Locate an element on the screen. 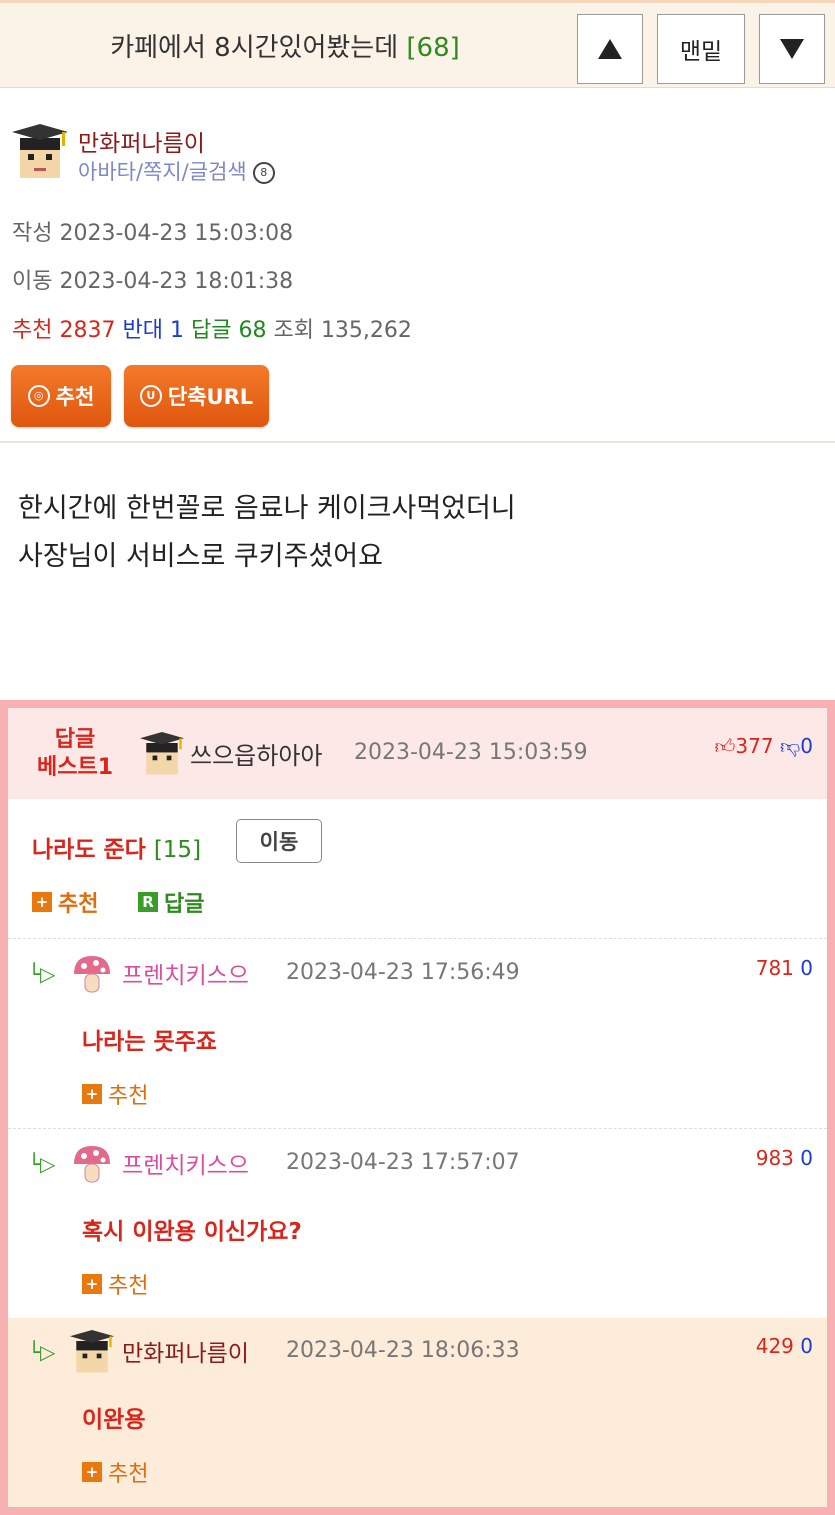 The image size is (835, 1515). best-reply-label: 답글 베스트1 is located at coordinates (75, 754).